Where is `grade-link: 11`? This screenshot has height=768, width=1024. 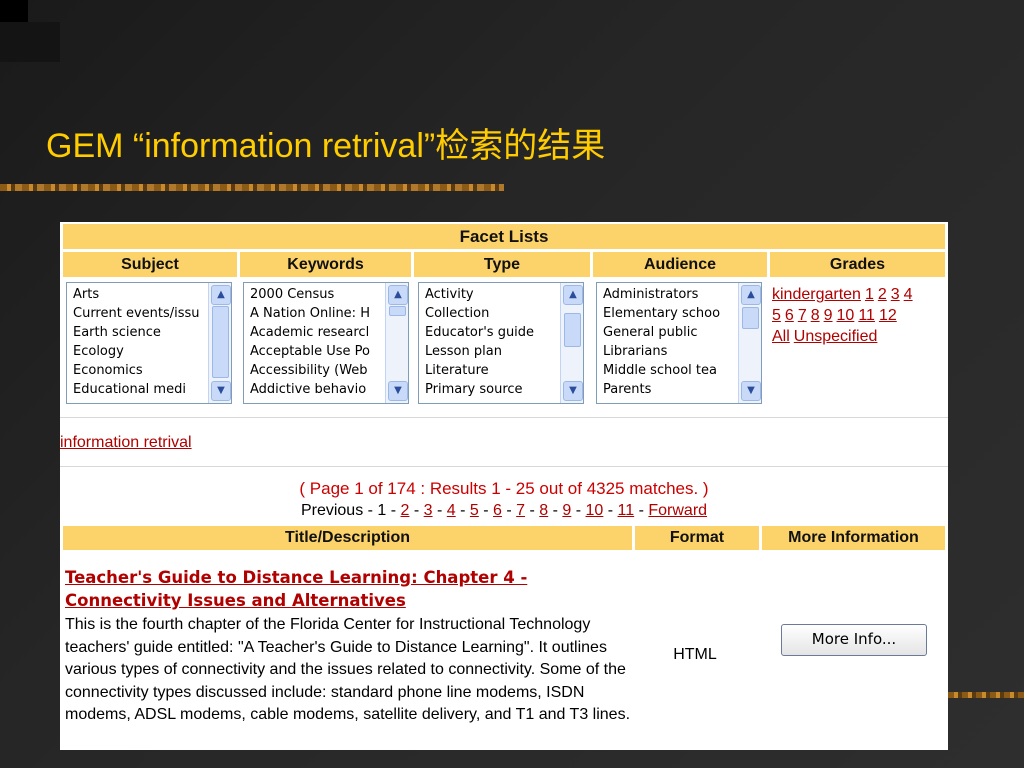
grade-link: 11 is located at coordinates (866, 315).